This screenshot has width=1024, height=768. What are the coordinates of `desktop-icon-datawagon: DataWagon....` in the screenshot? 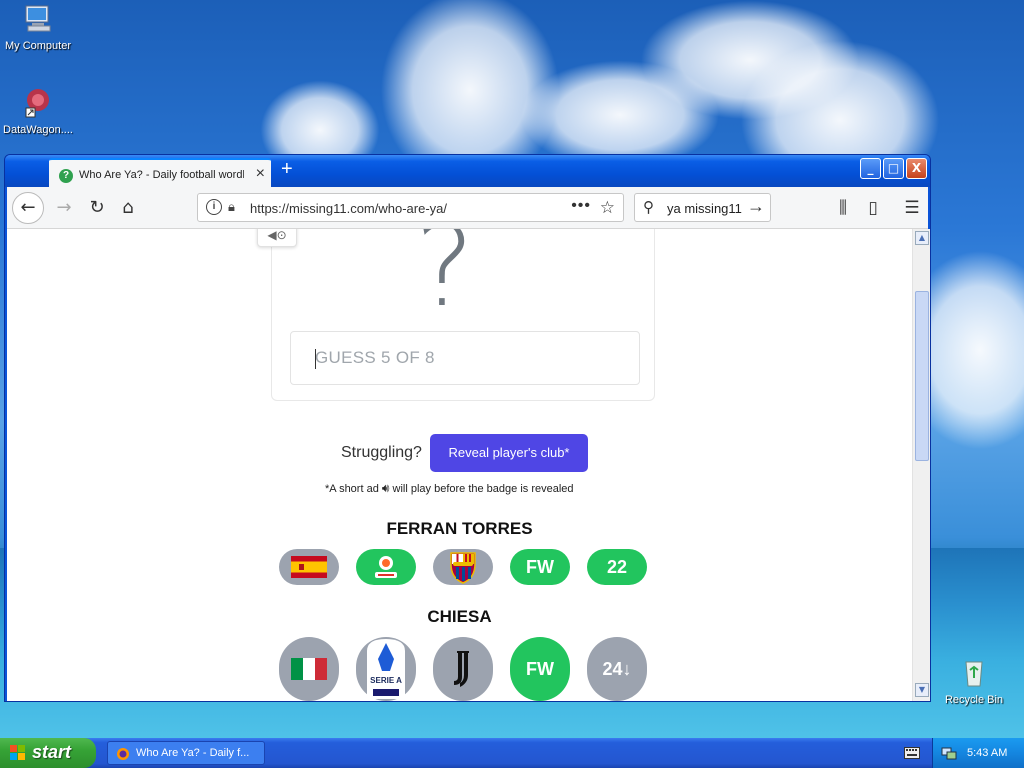 It's located at (39, 111).